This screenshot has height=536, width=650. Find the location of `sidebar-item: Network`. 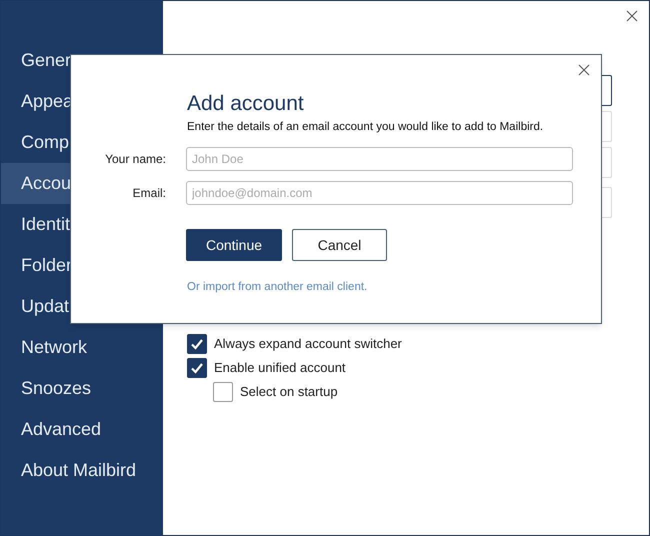

sidebar-item: Network is located at coordinates (82, 347).